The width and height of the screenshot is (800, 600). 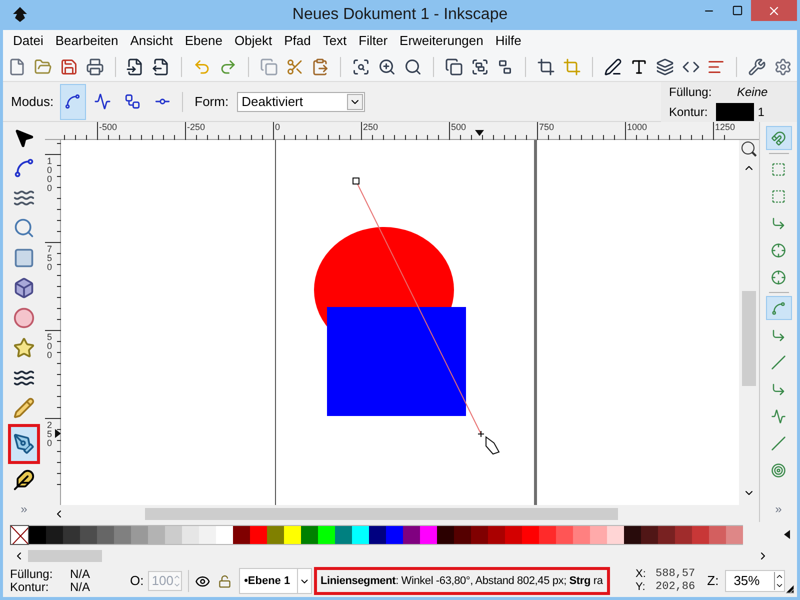 I want to click on status-message: Liniensegment: Winkel -63,80°, Abstand 802,45 px; Strg ra, so click(x=462, y=581).